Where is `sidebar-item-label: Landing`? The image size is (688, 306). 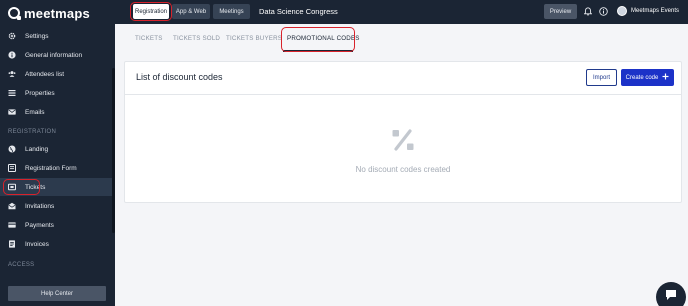 sidebar-item-label: Landing is located at coordinates (37, 149).